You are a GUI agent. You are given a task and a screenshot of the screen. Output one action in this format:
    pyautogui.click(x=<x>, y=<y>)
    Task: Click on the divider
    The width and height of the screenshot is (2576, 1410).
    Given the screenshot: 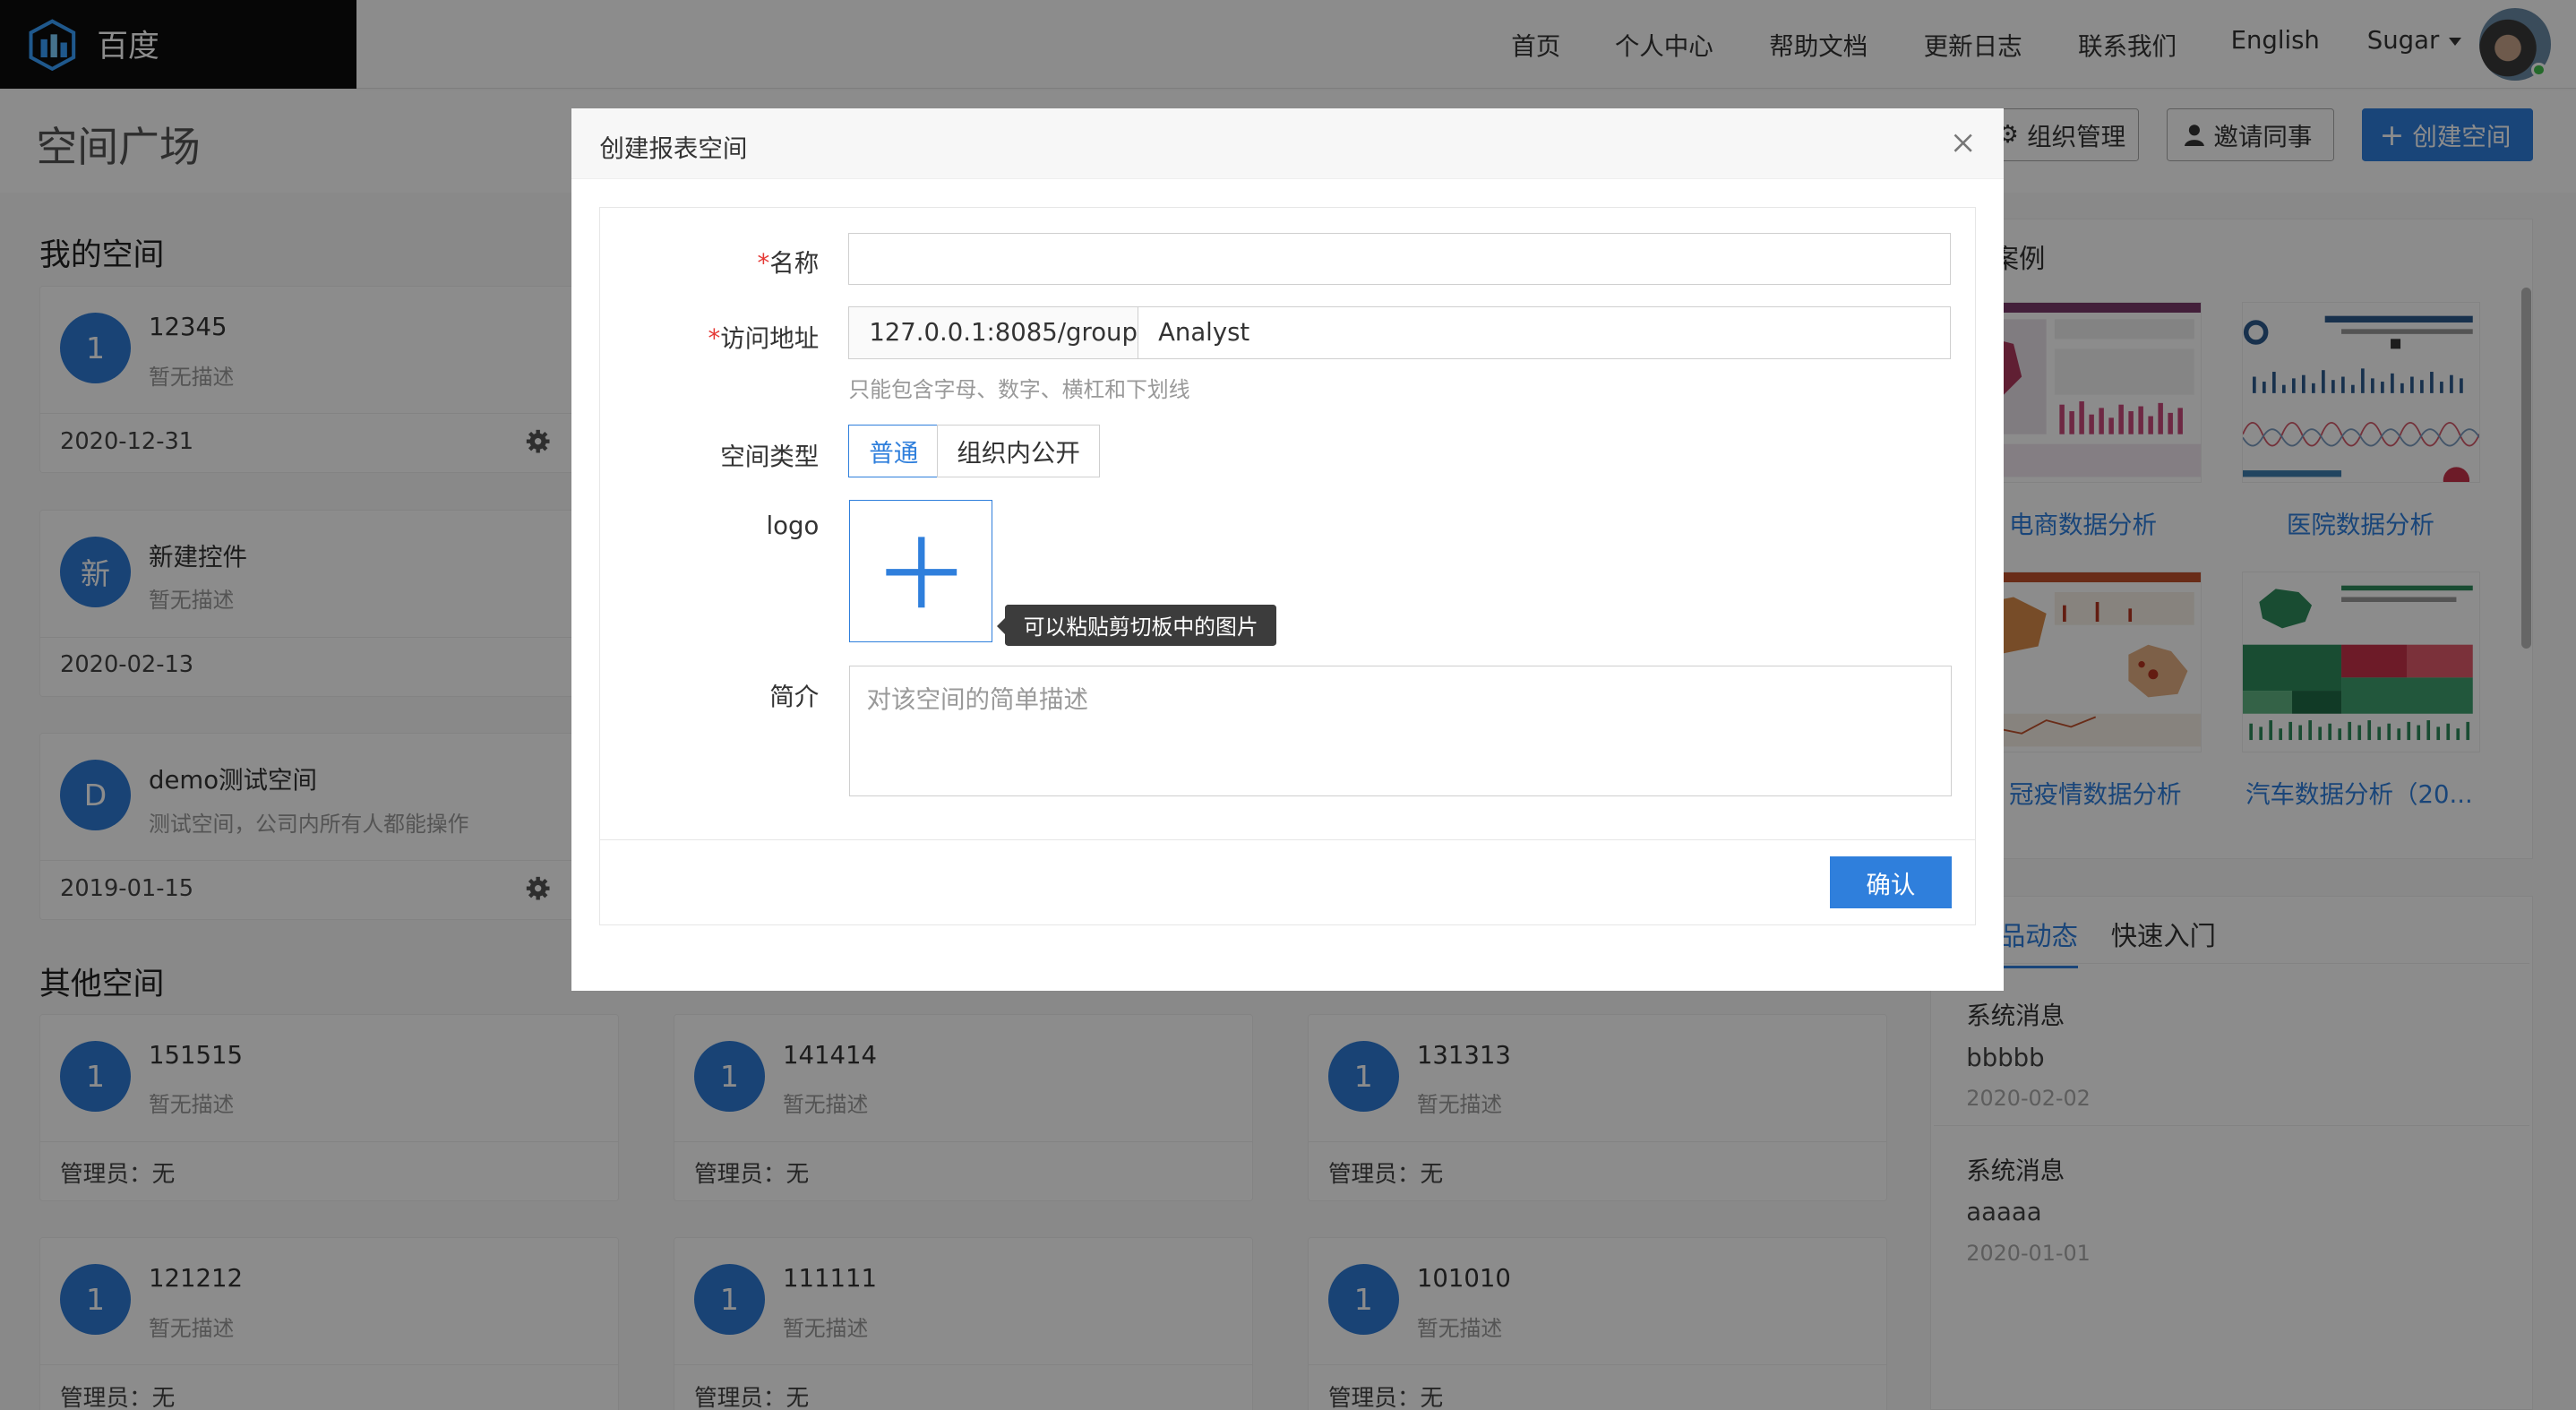 What is the action you would take?
    pyautogui.click(x=1288, y=839)
    